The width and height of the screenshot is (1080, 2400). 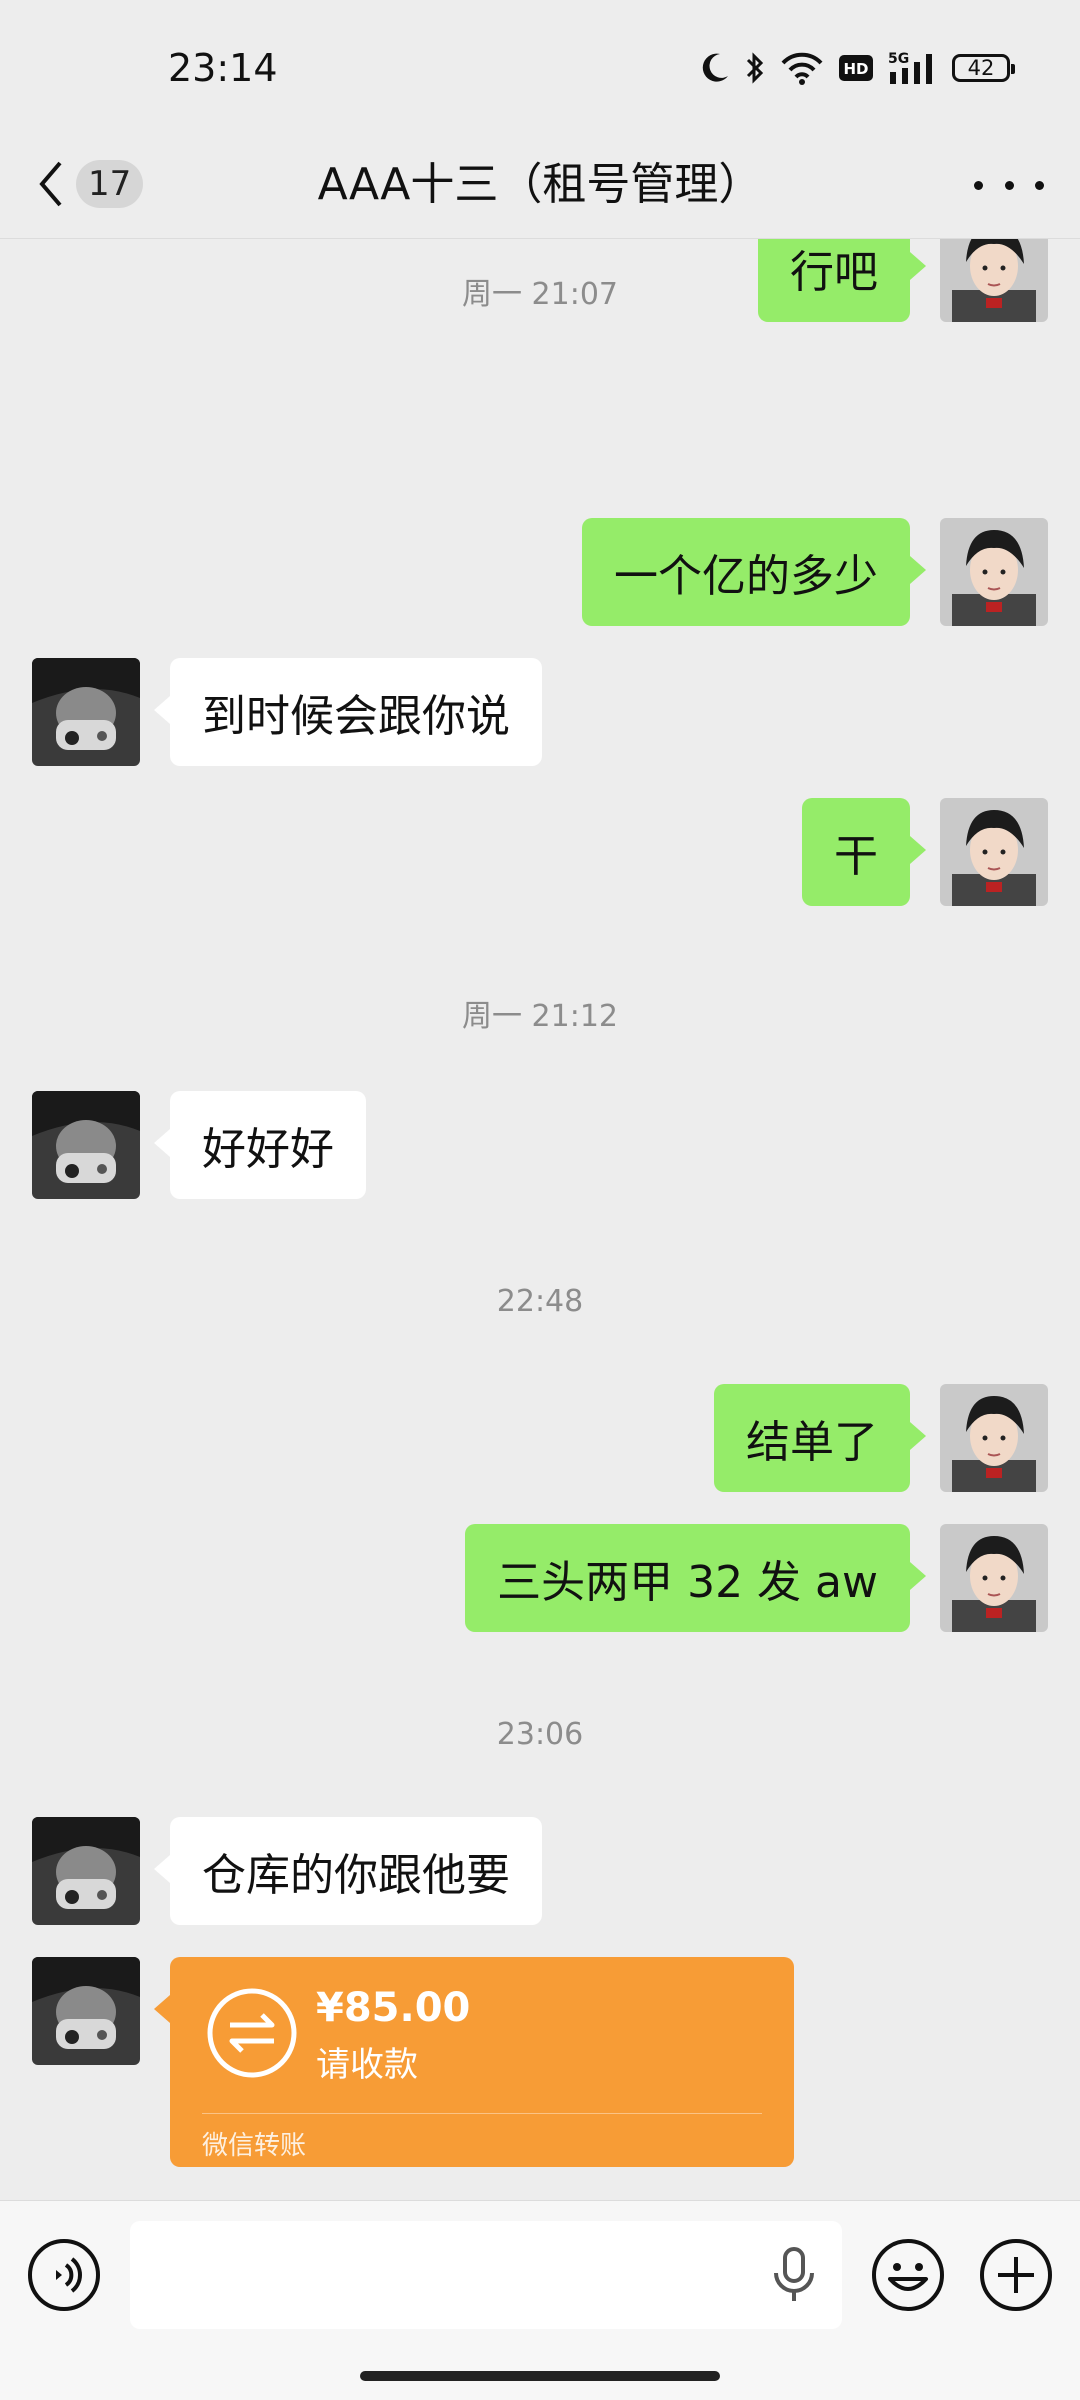 What do you see at coordinates (695, 1578) in the screenshot?
I see `message-outgoing: 三头两甲 32 发 aw` at bounding box center [695, 1578].